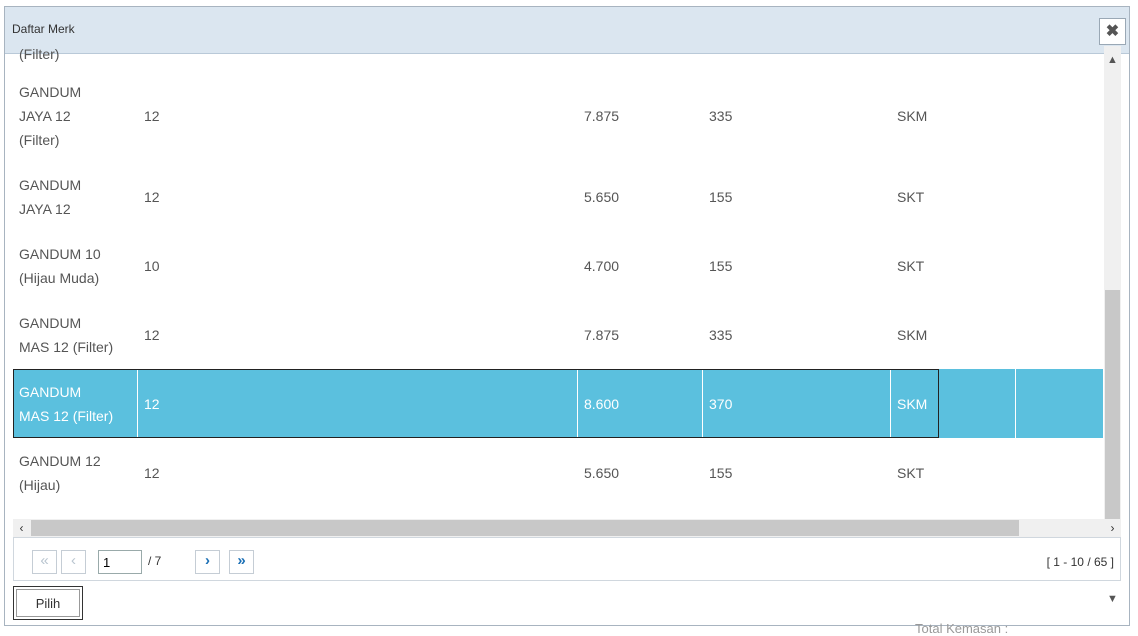 The width and height of the screenshot is (1138, 636). Describe the element at coordinates (75, 265) in the screenshot. I see `cell-merk: GANDUM 10 (Hijau Muda)` at that location.